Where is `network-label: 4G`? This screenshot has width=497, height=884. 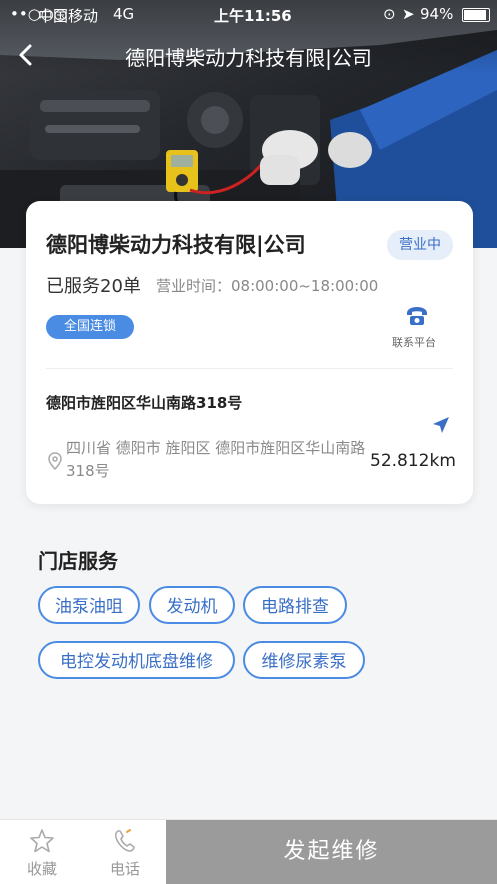 network-label: 4G is located at coordinates (124, 14).